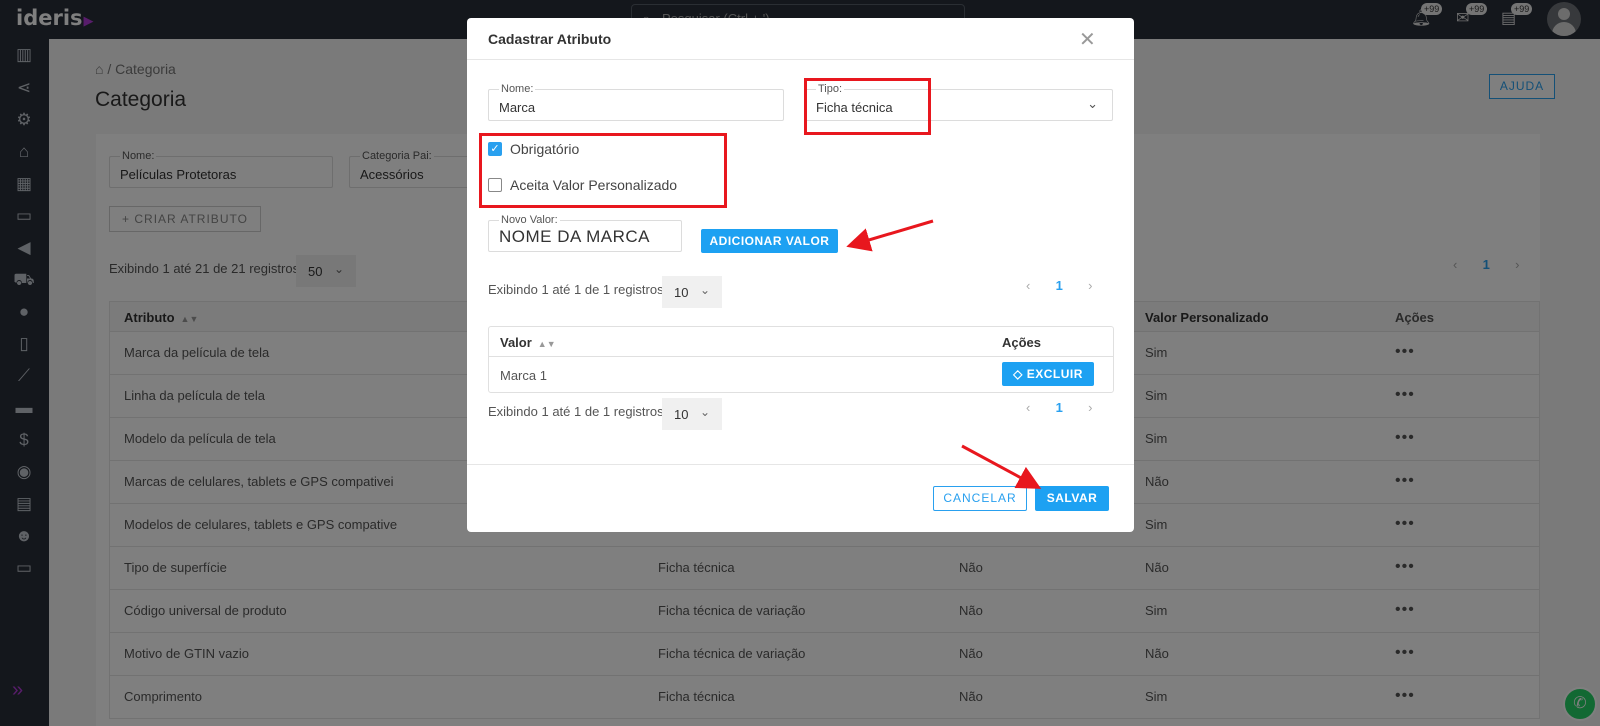 Image resolution: width=1600 pixels, height=726 pixels. I want to click on arrow-add-value, so click(890, 235).